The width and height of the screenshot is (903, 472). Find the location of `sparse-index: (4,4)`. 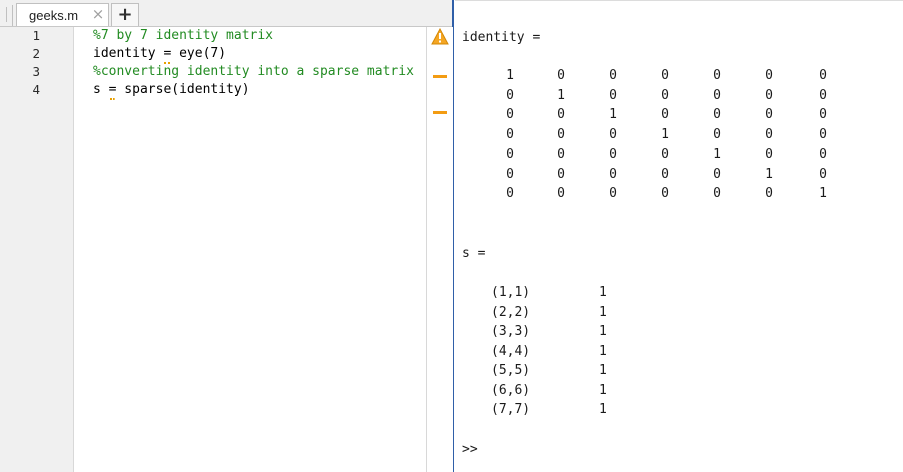

sparse-index: (4,4) is located at coordinates (511, 351).